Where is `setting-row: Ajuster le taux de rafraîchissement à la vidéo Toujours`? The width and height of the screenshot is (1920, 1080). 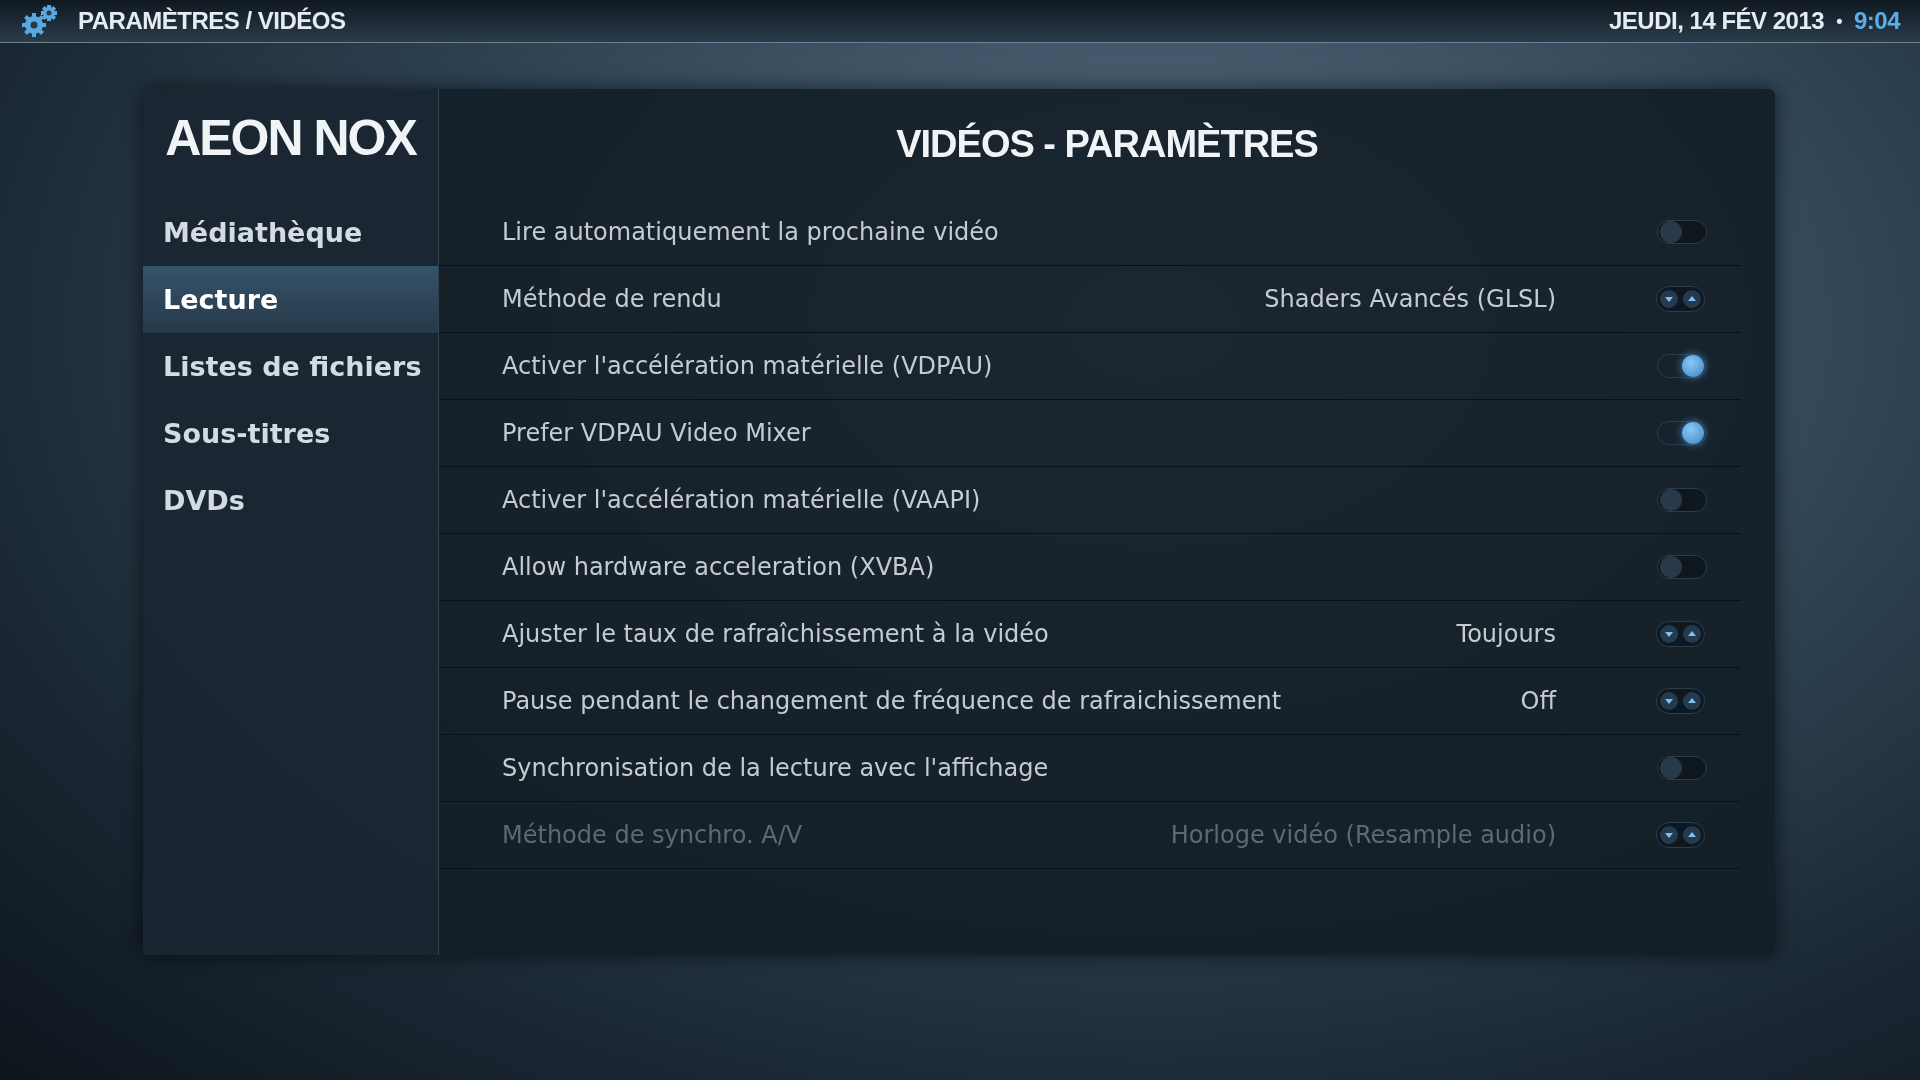 setting-row: Ajuster le taux de rafraîchissement à la vidéo Toujours is located at coordinates (1090, 634).